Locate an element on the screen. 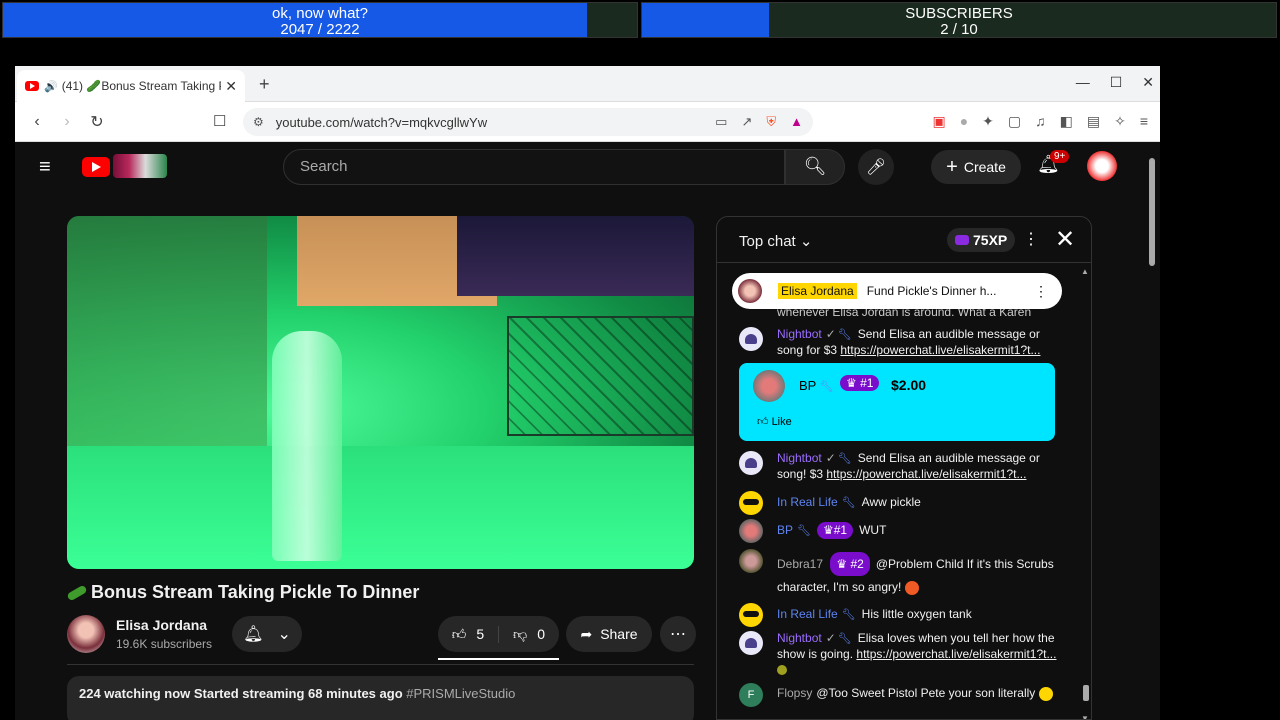  scroll-up-icon: ▲ is located at coordinates (1085, 271).